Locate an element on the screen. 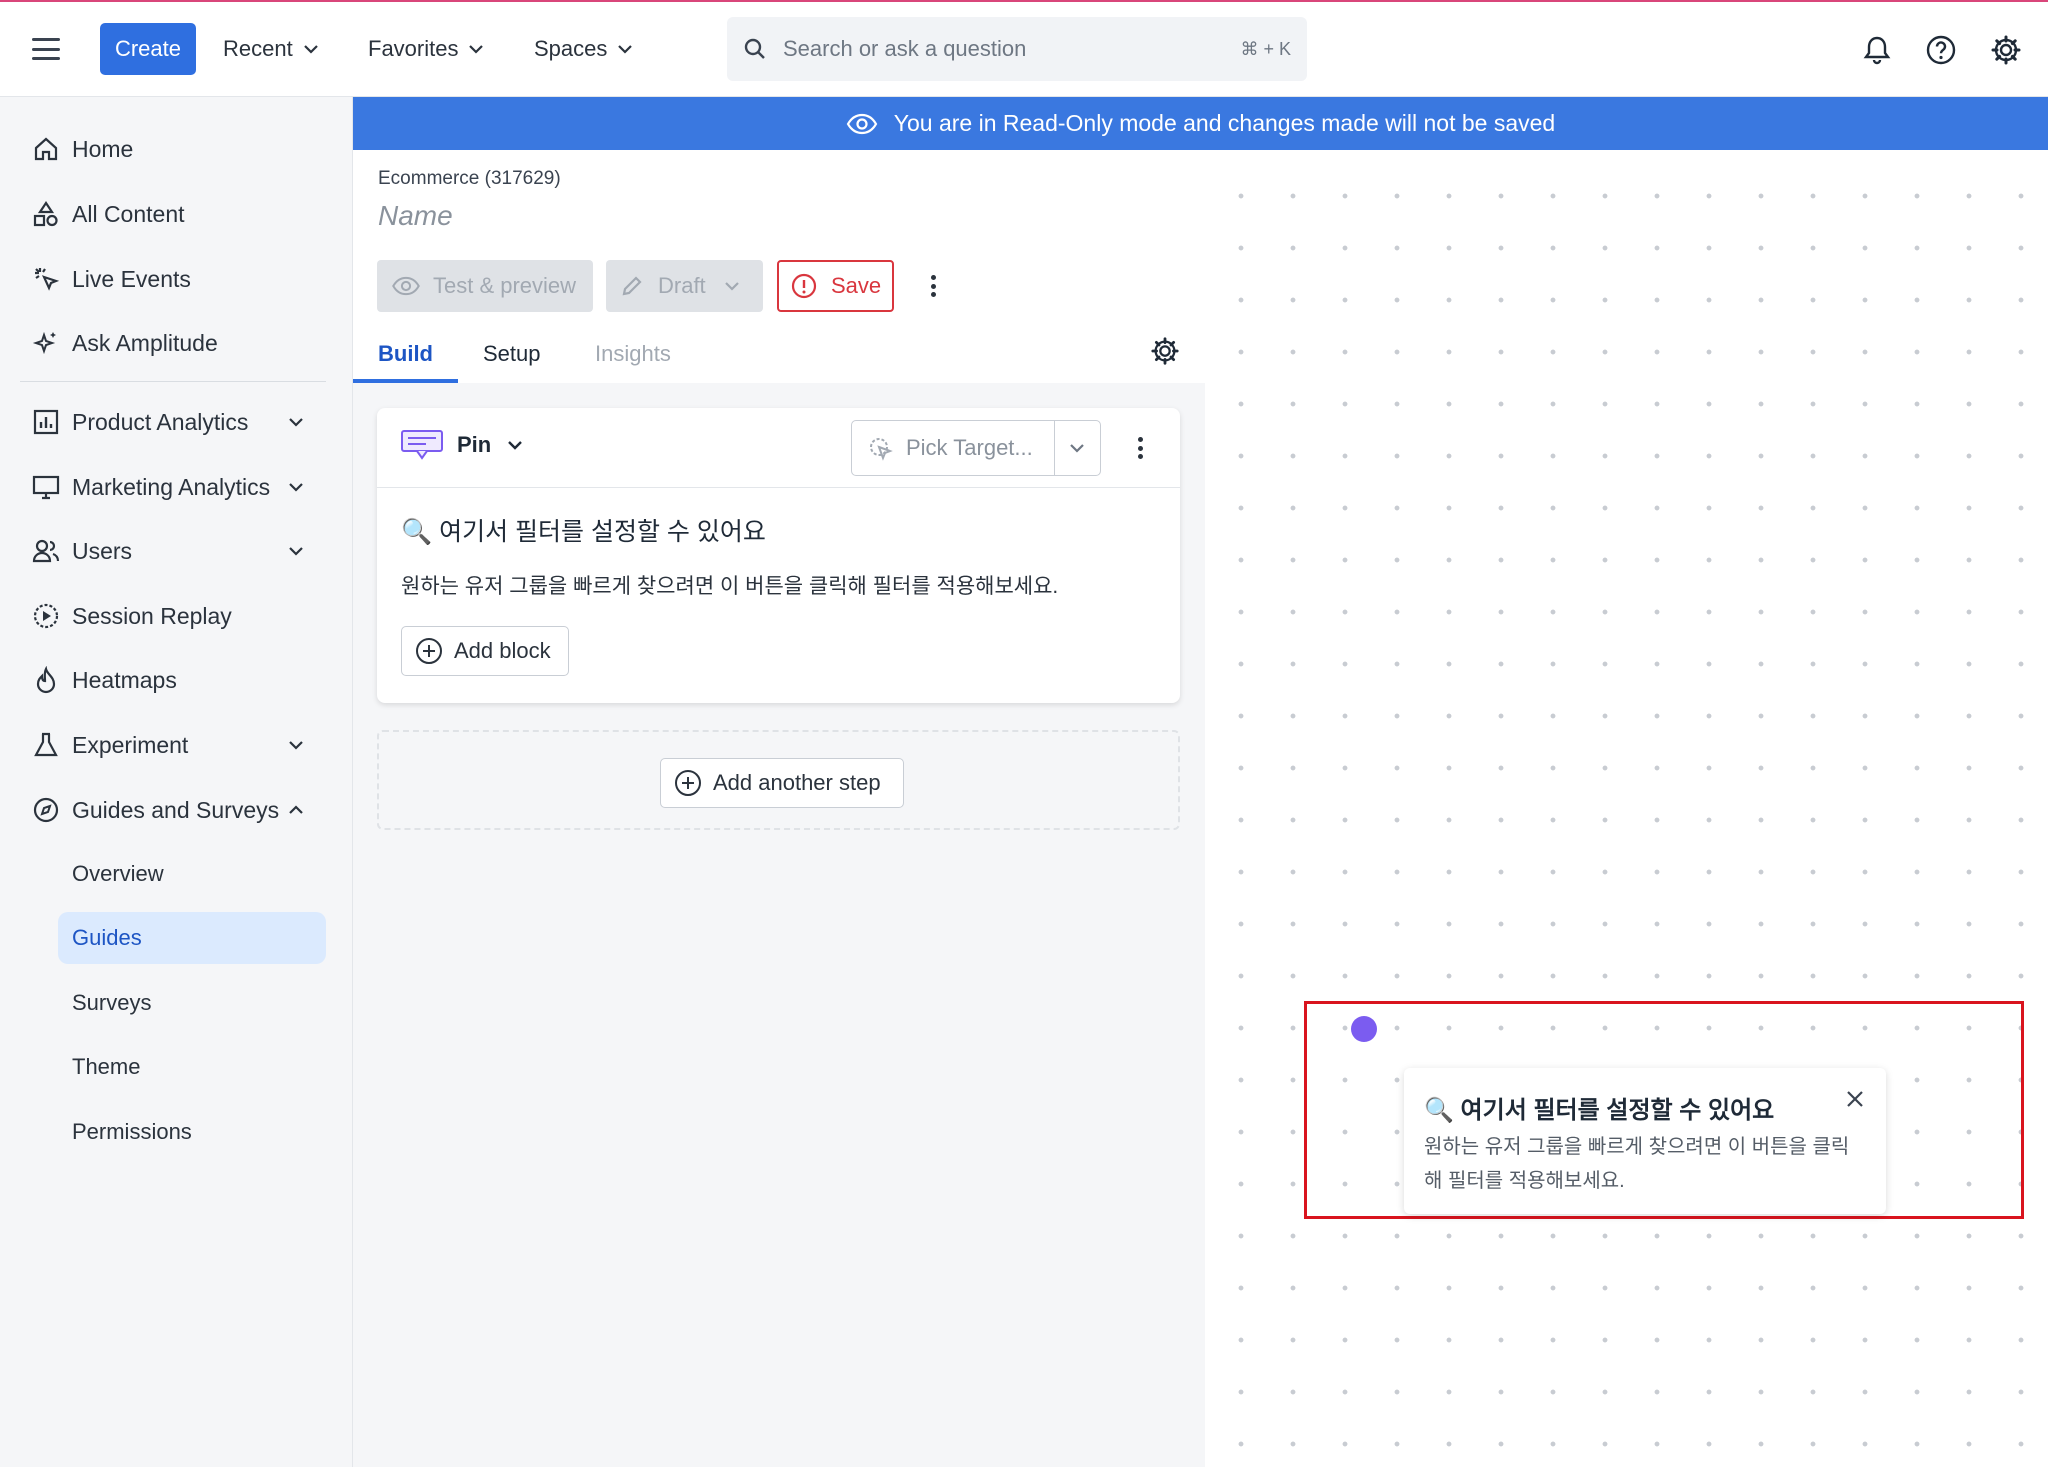  draft-status-dropdown: Draft is located at coordinates (684, 286).